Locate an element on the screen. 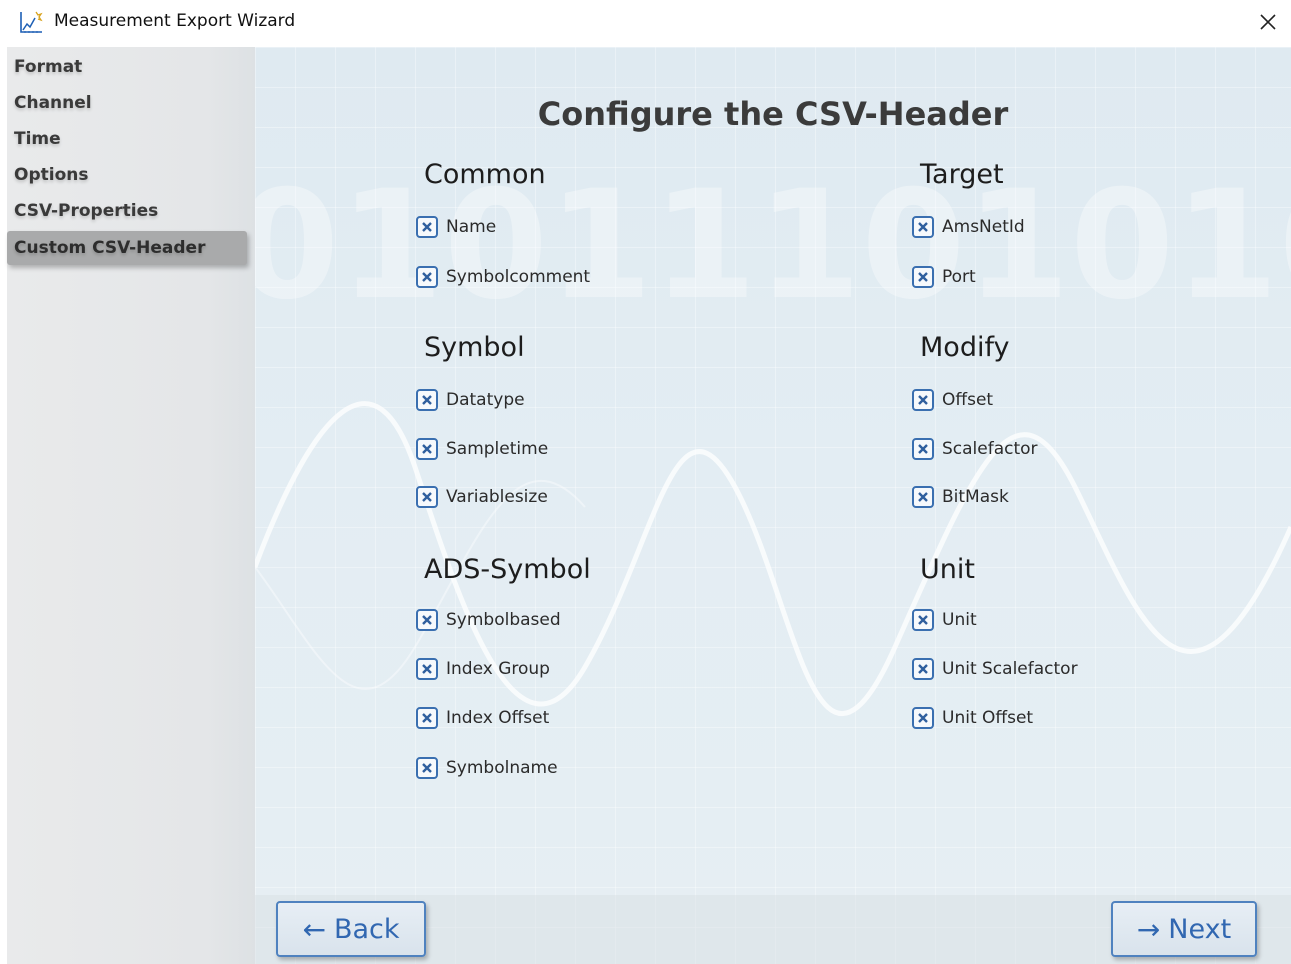  option-label: AmsNetId is located at coordinates (983, 227).